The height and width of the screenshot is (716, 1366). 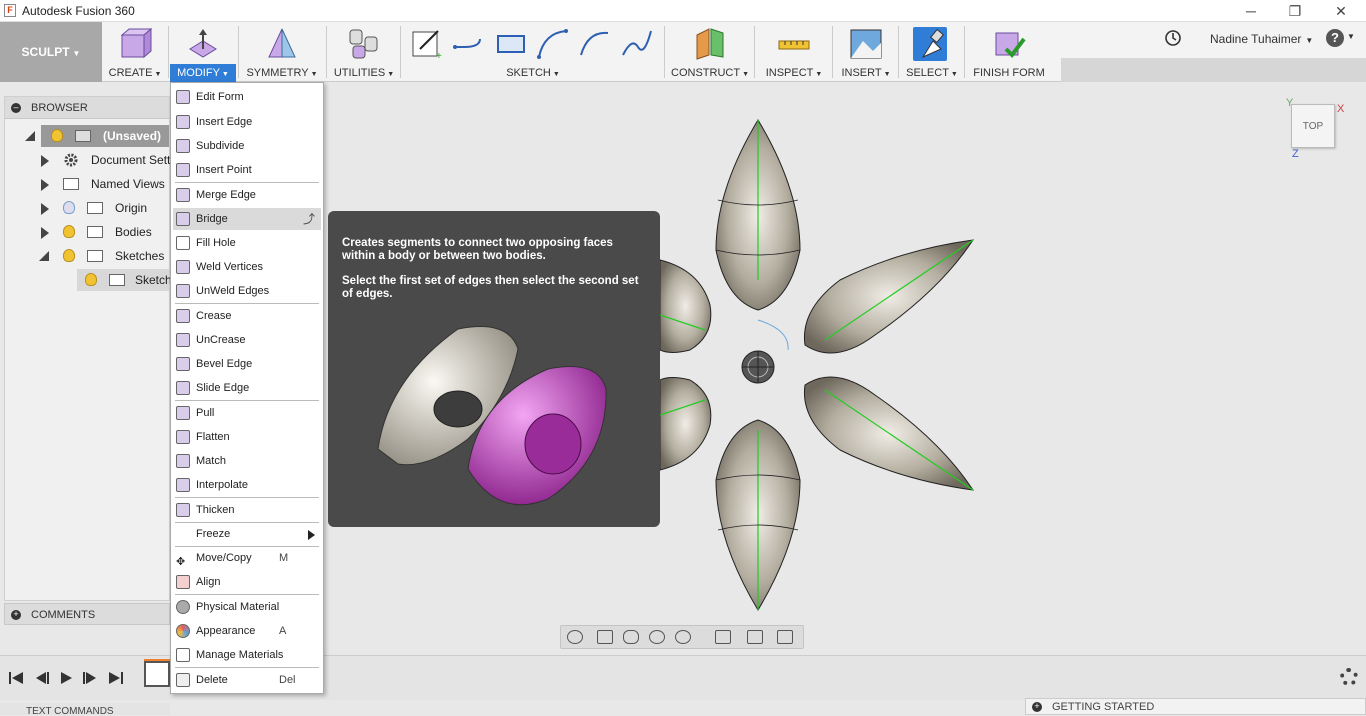 I want to click on menu-item-crease: Crease, so click(x=247, y=316).